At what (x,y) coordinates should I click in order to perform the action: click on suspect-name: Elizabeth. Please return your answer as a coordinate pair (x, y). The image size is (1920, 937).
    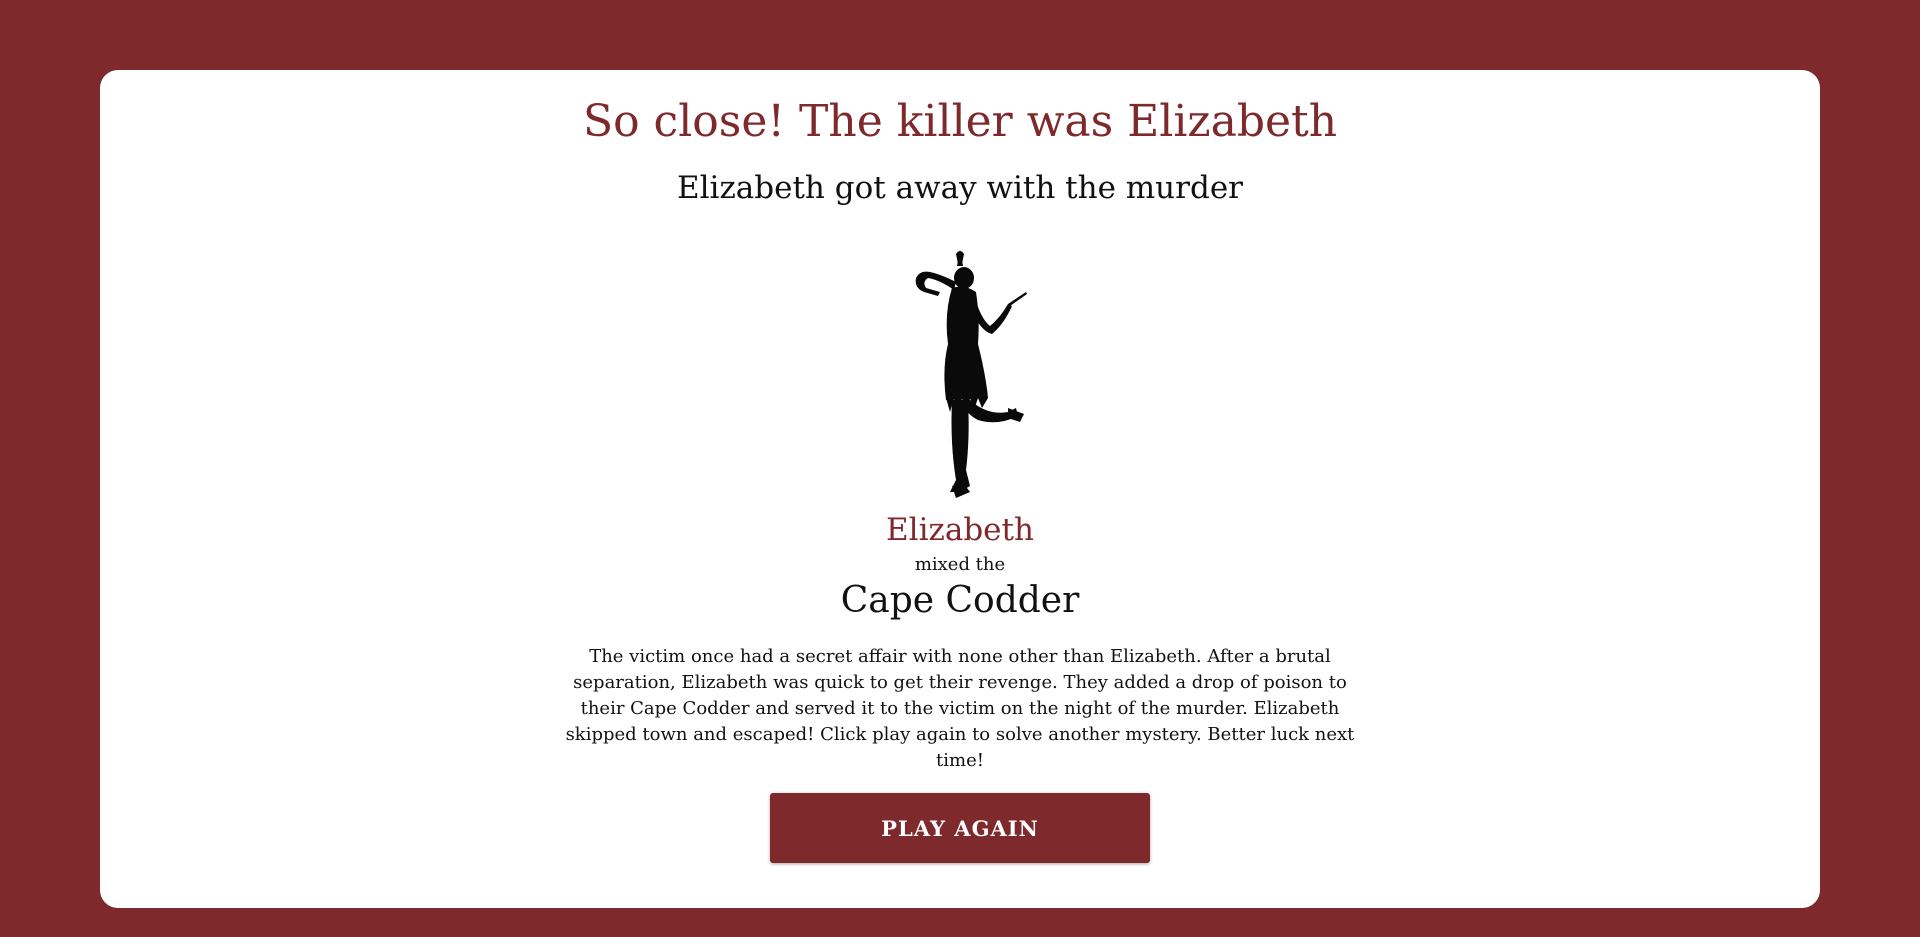
    Looking at the image, I should click on (960, 530).